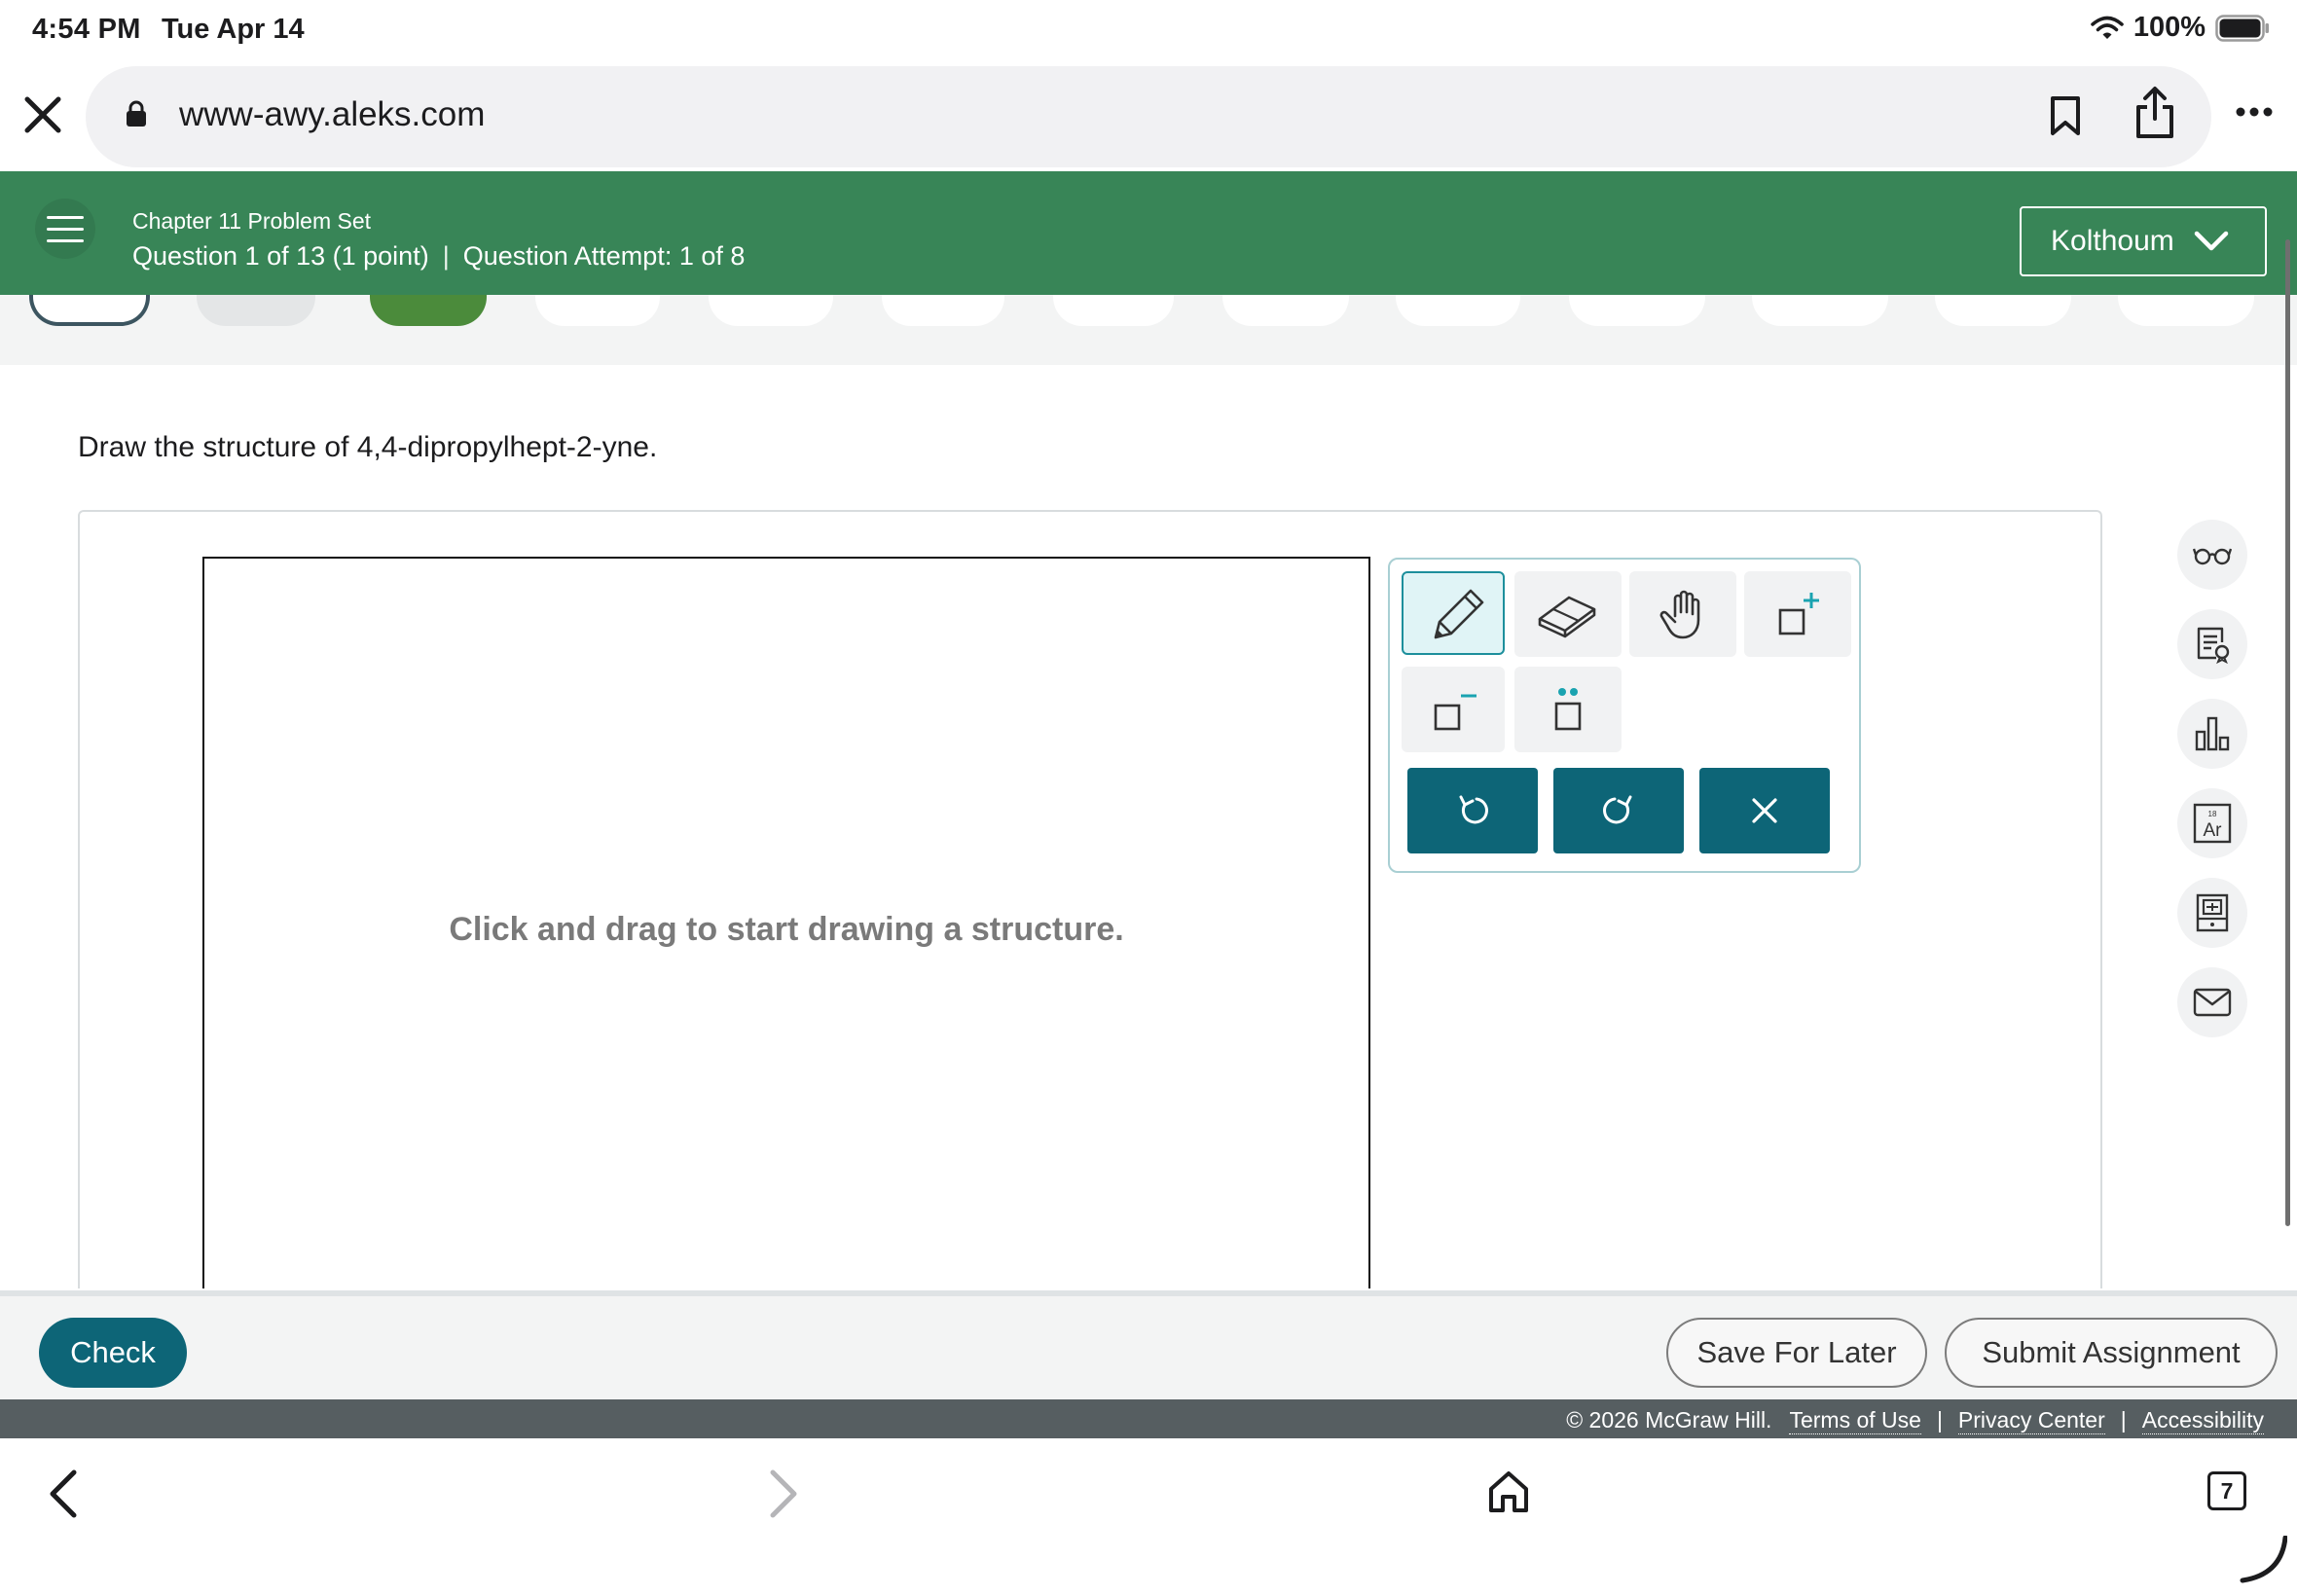  I want to click on share-icon, so click(2155, 112).